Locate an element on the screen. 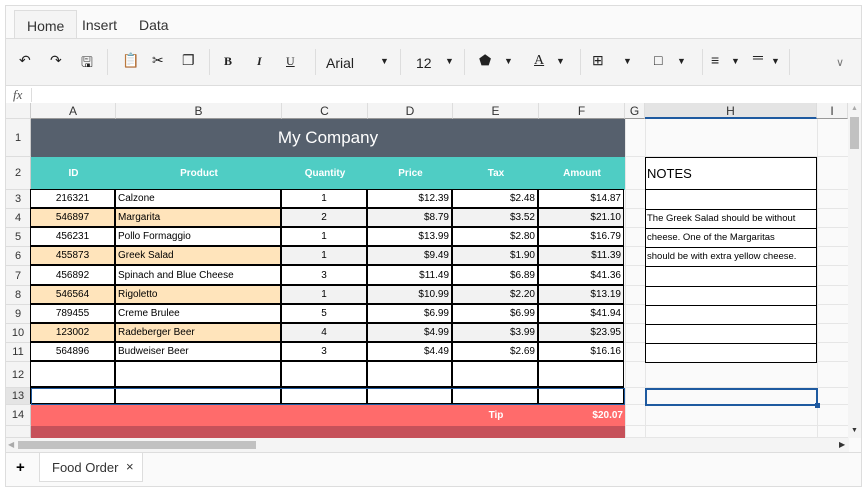 The height and width of the screenshot is (492, 868). table-cell: $23.95 is located at coordinates (581, 332).